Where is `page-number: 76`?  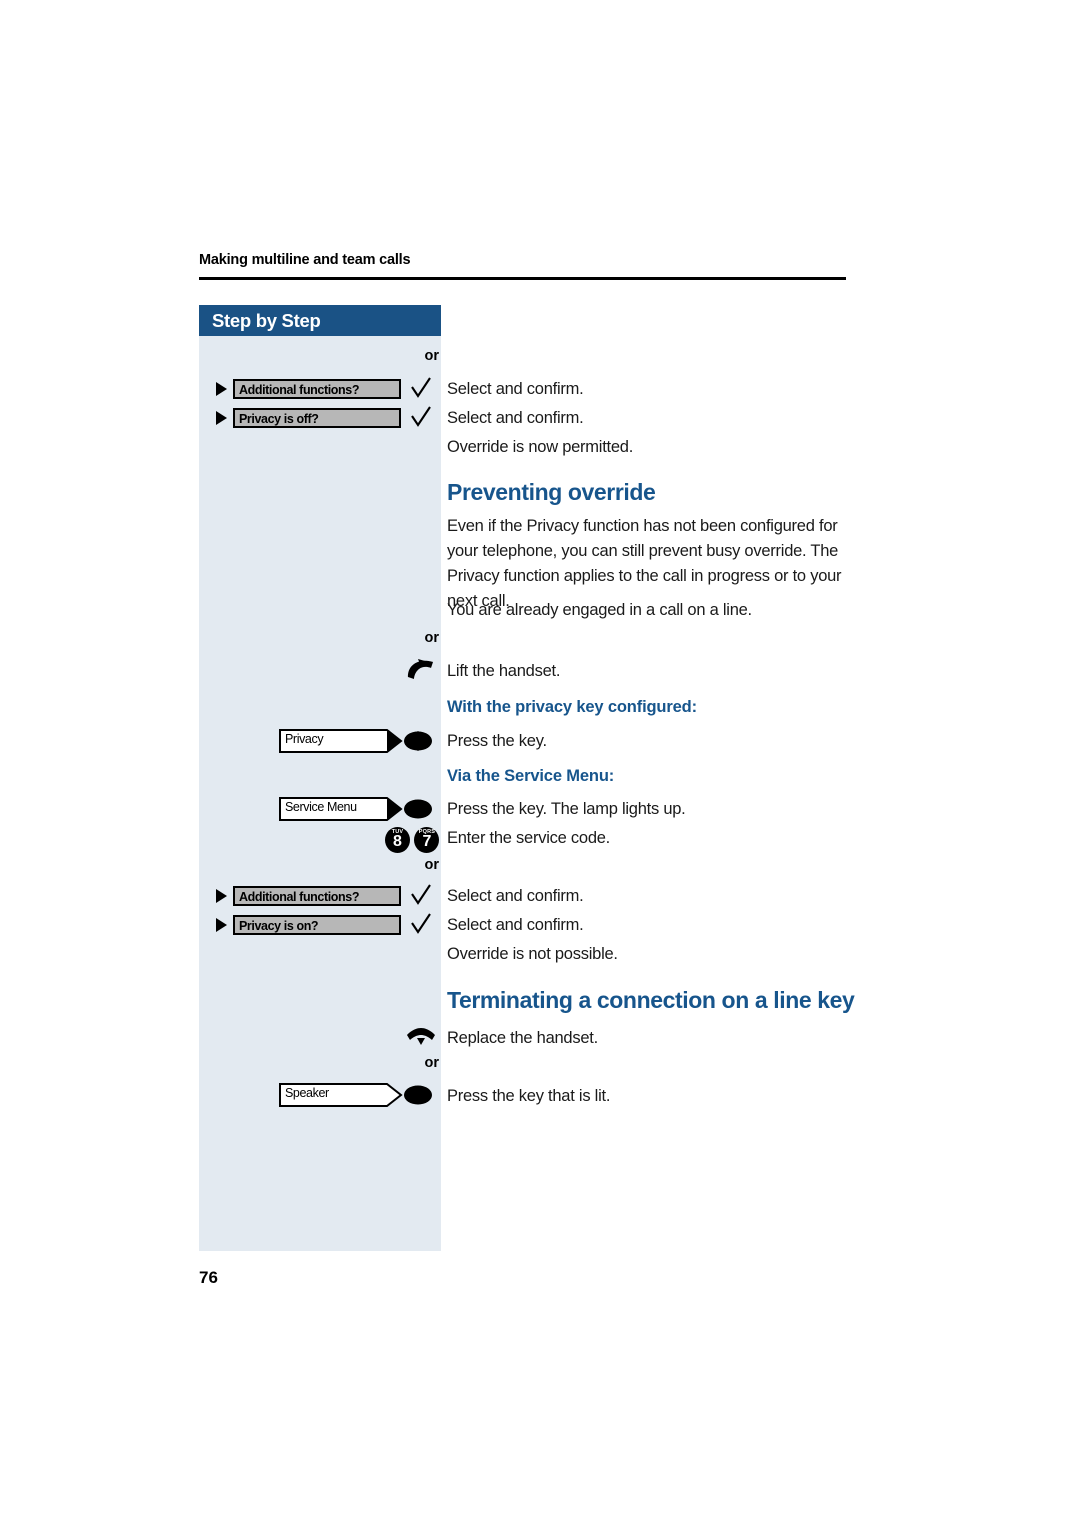
page-number: 76 is located at coordinates (208, 1277).